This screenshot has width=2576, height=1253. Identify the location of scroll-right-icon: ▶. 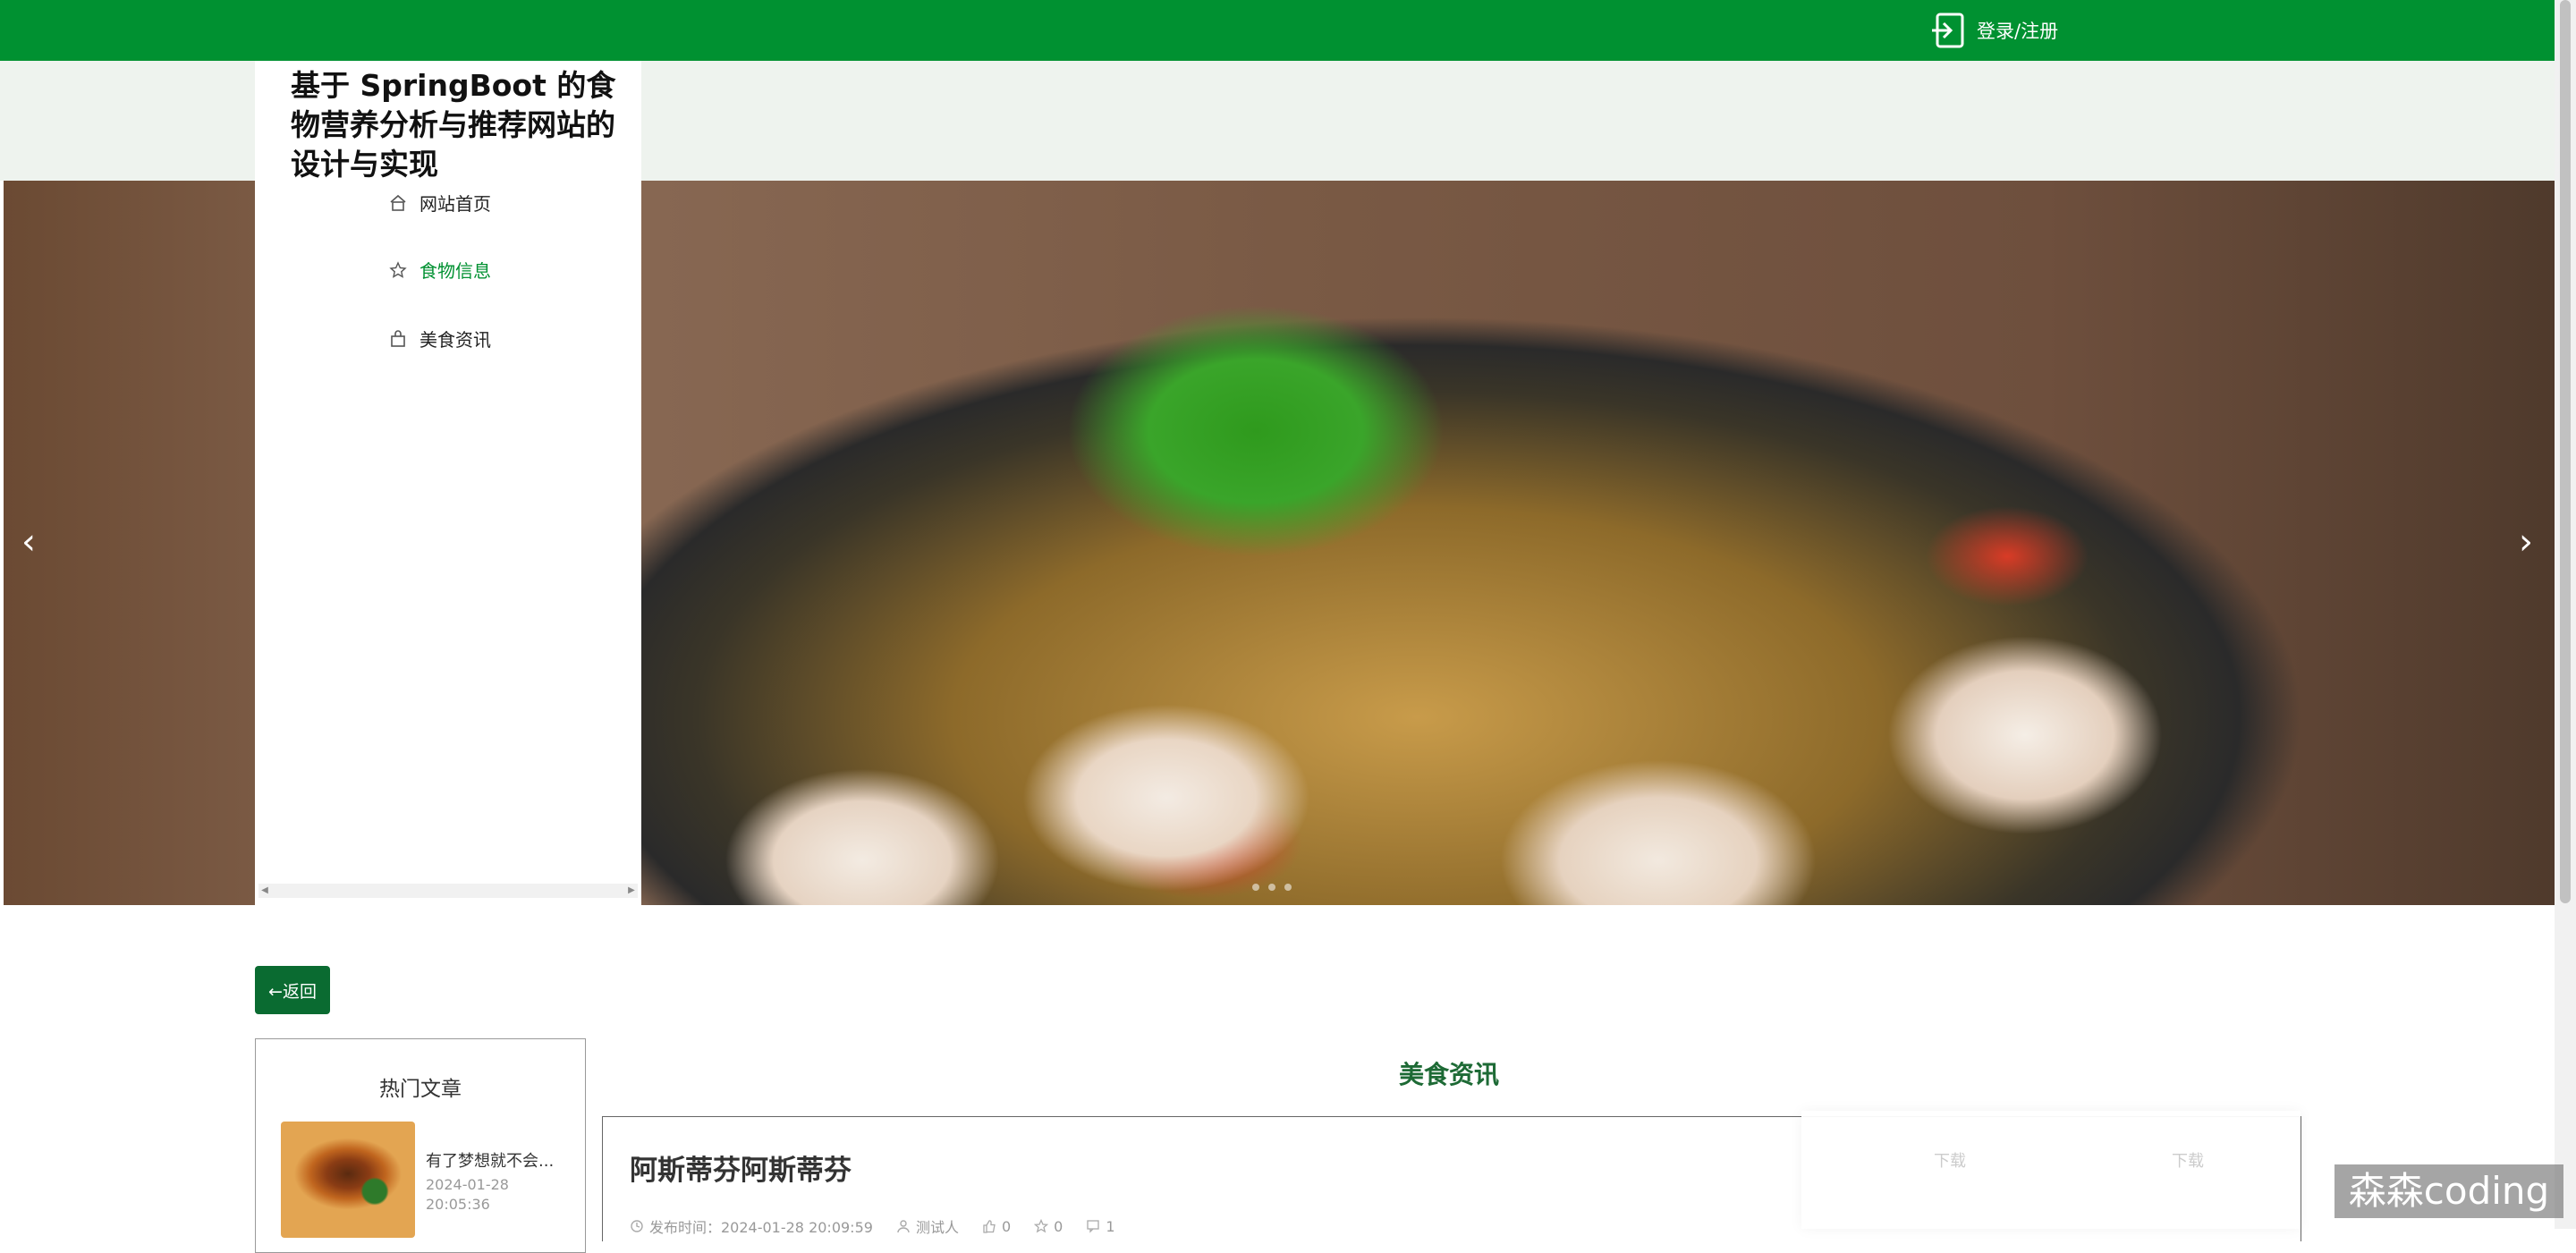
(631, 891).